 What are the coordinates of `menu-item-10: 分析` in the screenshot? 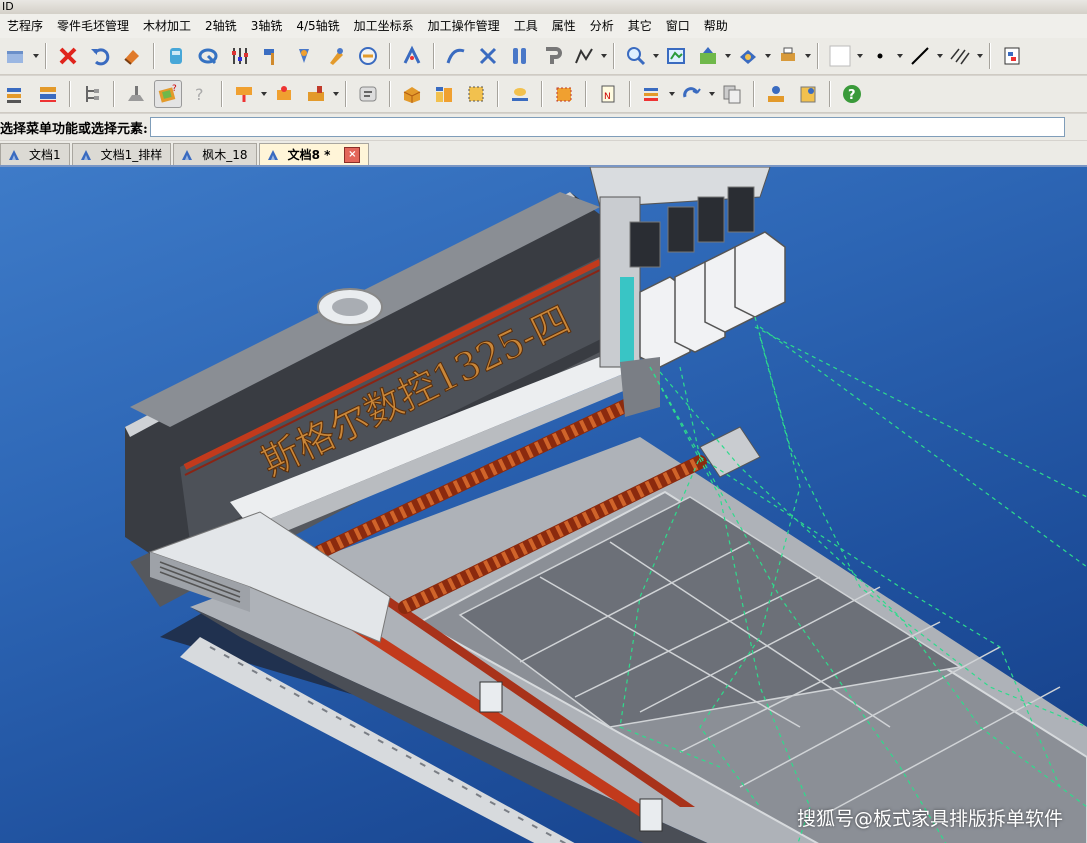 It's located at (602, 26).